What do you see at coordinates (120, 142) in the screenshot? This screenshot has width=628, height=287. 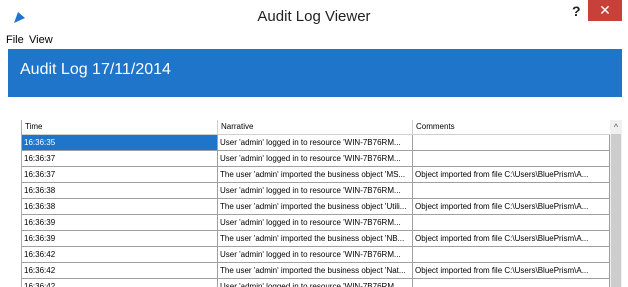 I see `cell-time: 16:36:35` at bounding box center [120, 142].